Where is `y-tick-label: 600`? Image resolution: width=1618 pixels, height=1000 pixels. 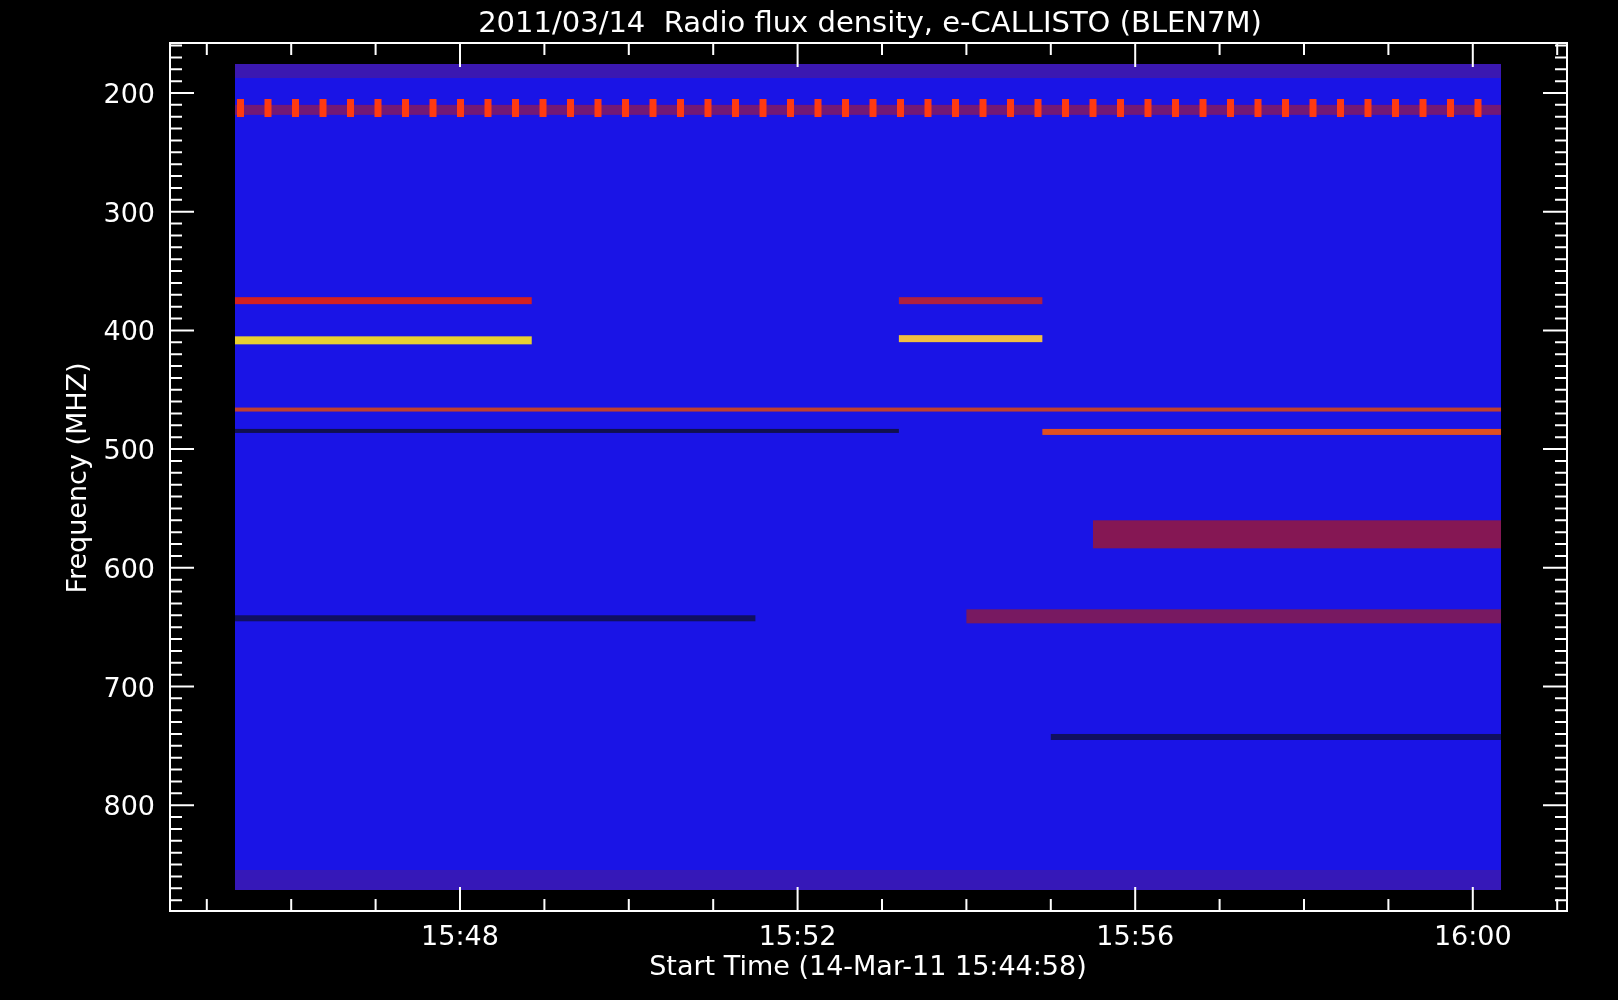 y-tick-label: 600 is located at coordinates (129, 568).